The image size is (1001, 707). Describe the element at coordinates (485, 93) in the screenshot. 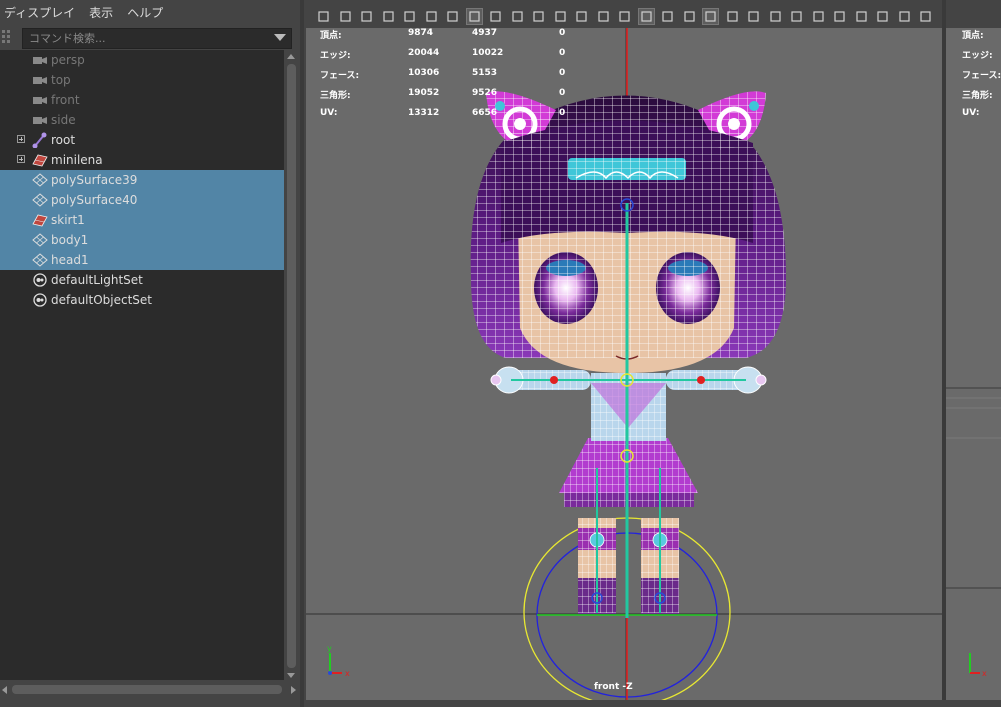

I see `hud-value-selected: 9526` at that location.